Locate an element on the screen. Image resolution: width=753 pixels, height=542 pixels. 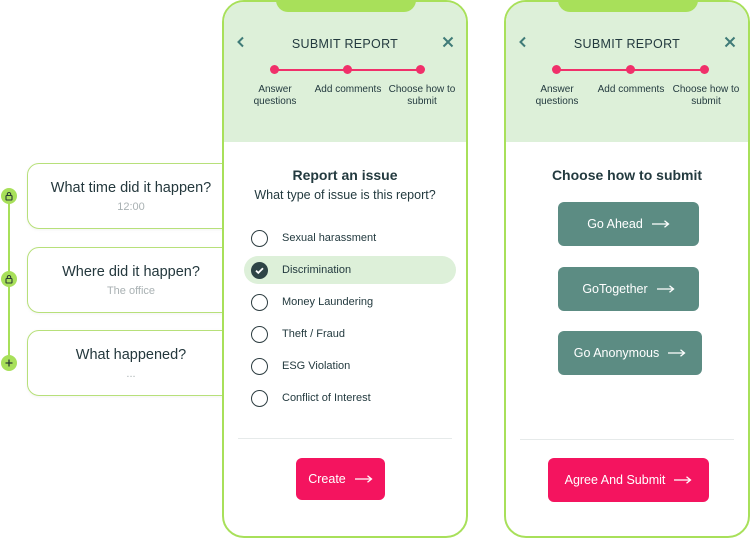
option-discrimination: Discrimination is located at coordinates (350, 270).